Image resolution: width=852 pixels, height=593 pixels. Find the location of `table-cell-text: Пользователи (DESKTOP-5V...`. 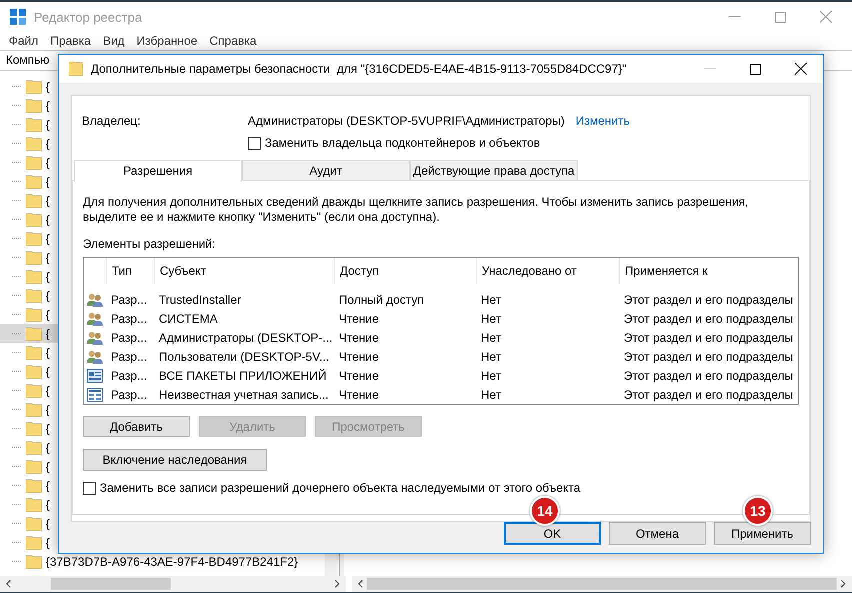

table-cell-text: Пользователи (DESKTOP-5V... is located at coordinates (244, 357).